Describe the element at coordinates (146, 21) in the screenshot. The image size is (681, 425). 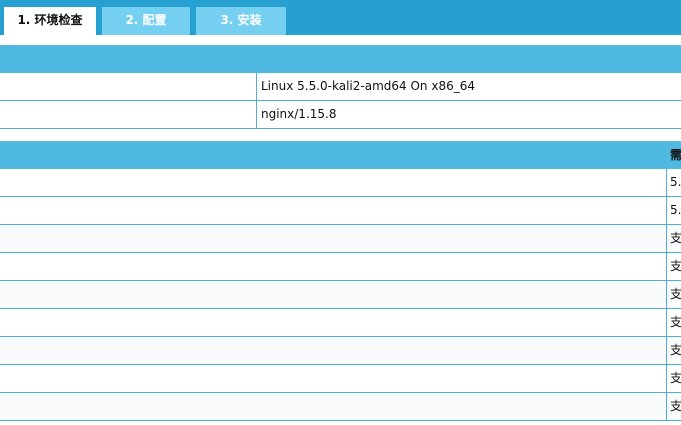
I see `tab-configuration: 2. 配置` at that location.